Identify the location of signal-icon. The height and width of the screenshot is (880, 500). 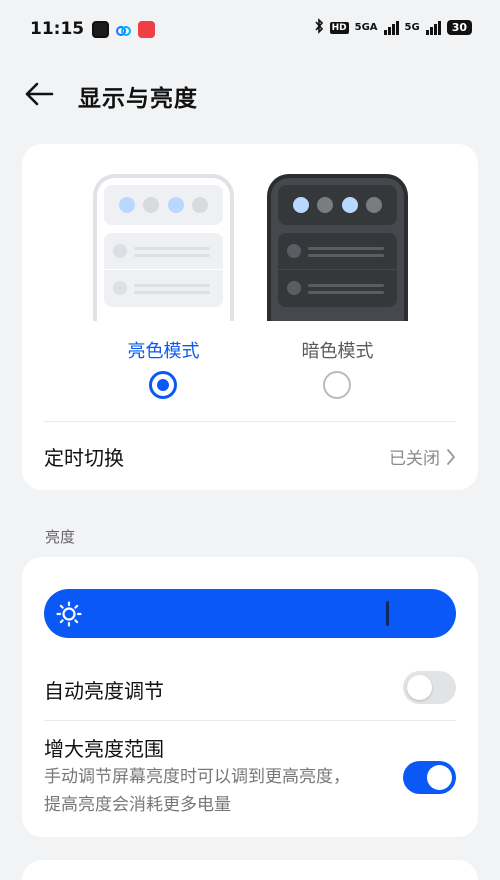
(391, 27).